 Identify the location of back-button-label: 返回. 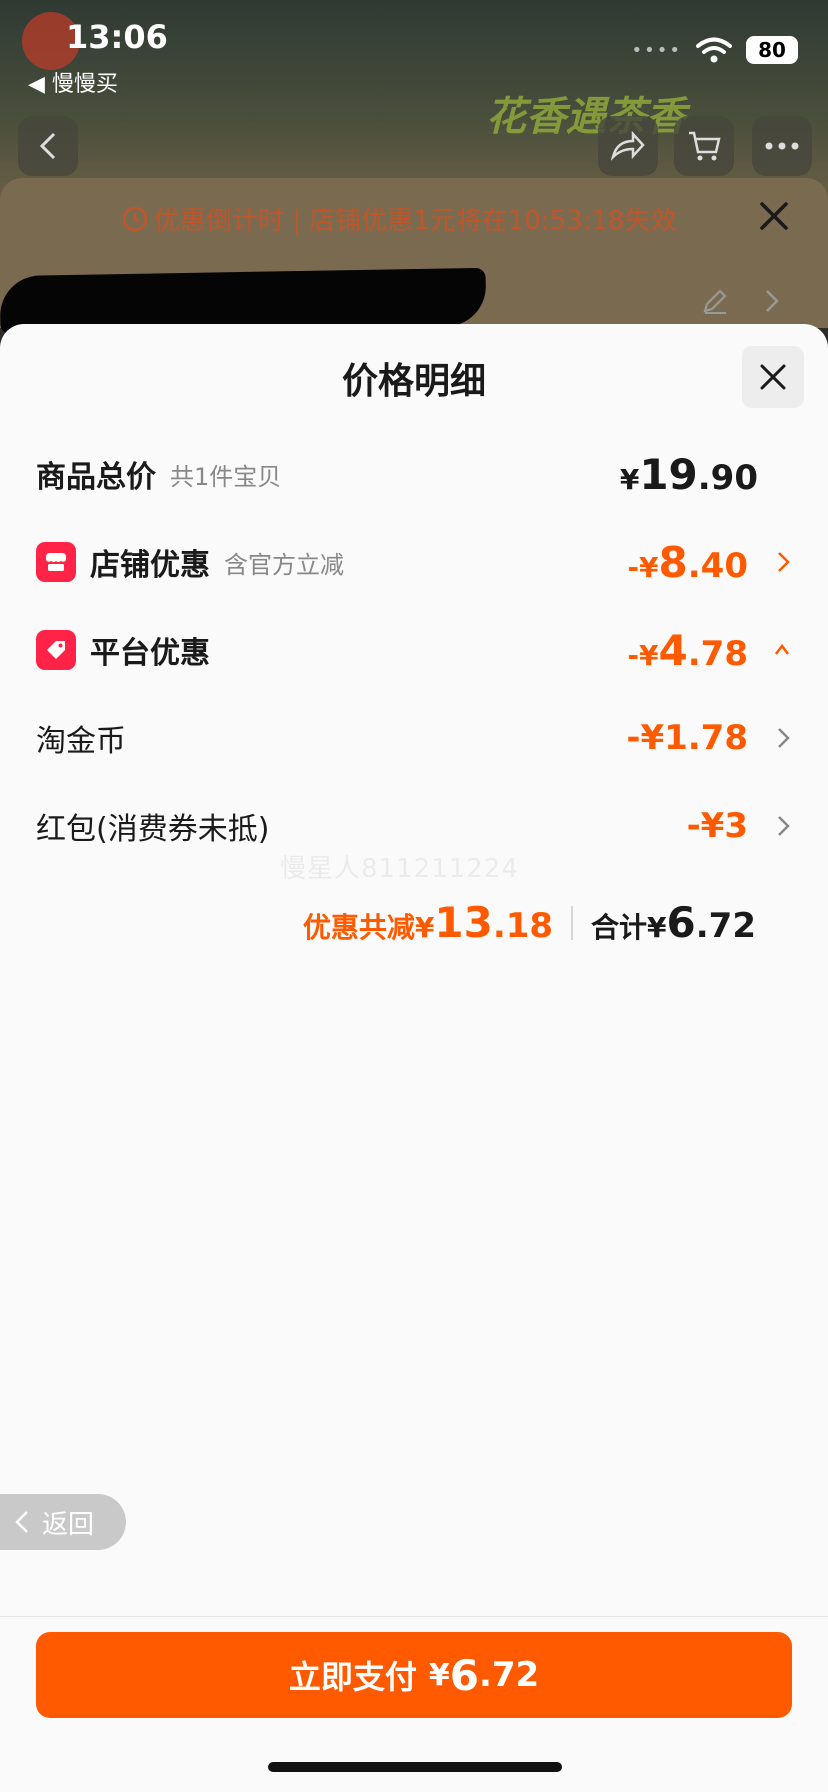
(68, 1524).